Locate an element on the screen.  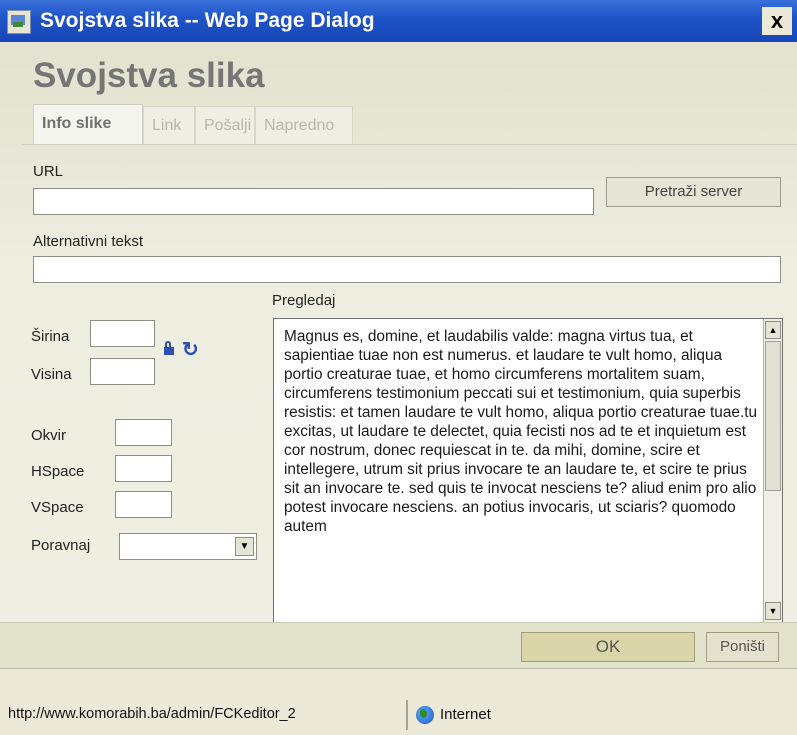
width-input is located at coordinates (122, 333).